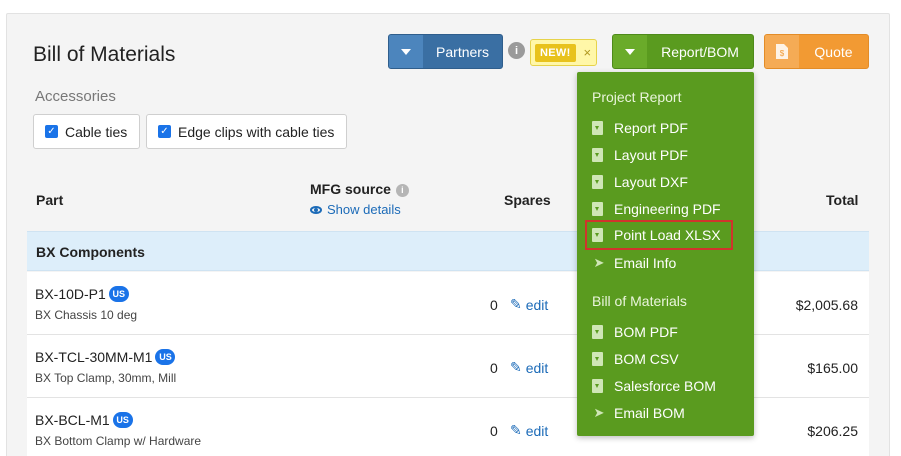 The width and height of the screenshot is (901, 456). What do you see at coordinates (651, 155) in the screenshot?
I see `menu-item-label: Layout PDF` at bounding box center [651, 155].